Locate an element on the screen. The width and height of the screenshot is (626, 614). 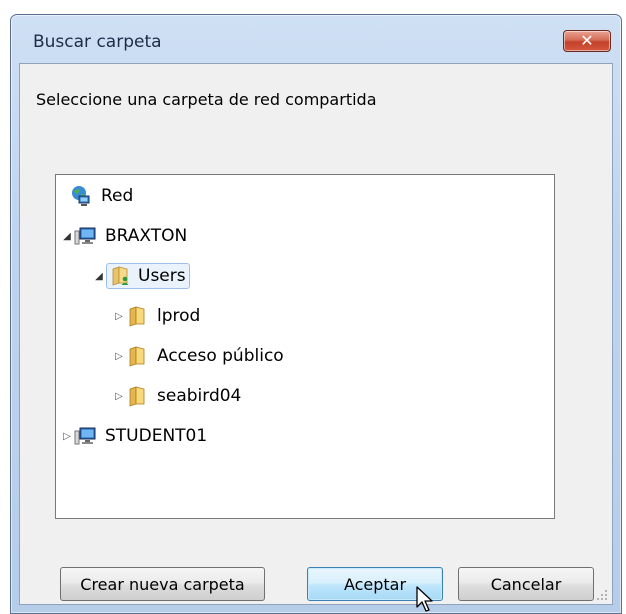
tree-label-braxton: BRAXTON is located at coordinates (146, 236).